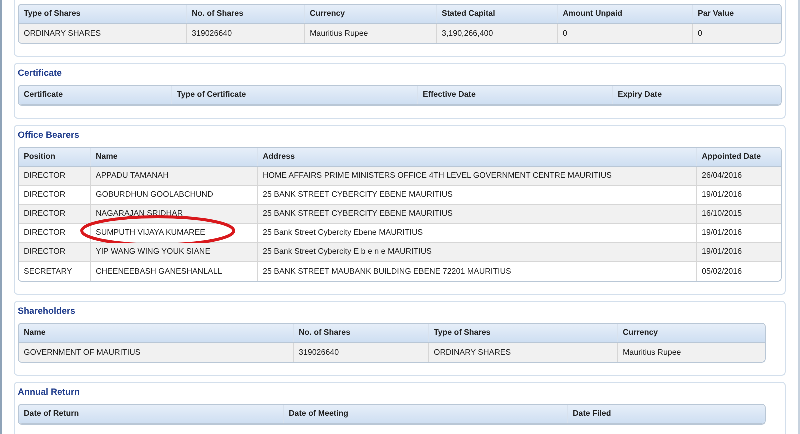 This screenshot has height=434, width=800. I want to click on column-header: Appointed Date, so click(738, 157).